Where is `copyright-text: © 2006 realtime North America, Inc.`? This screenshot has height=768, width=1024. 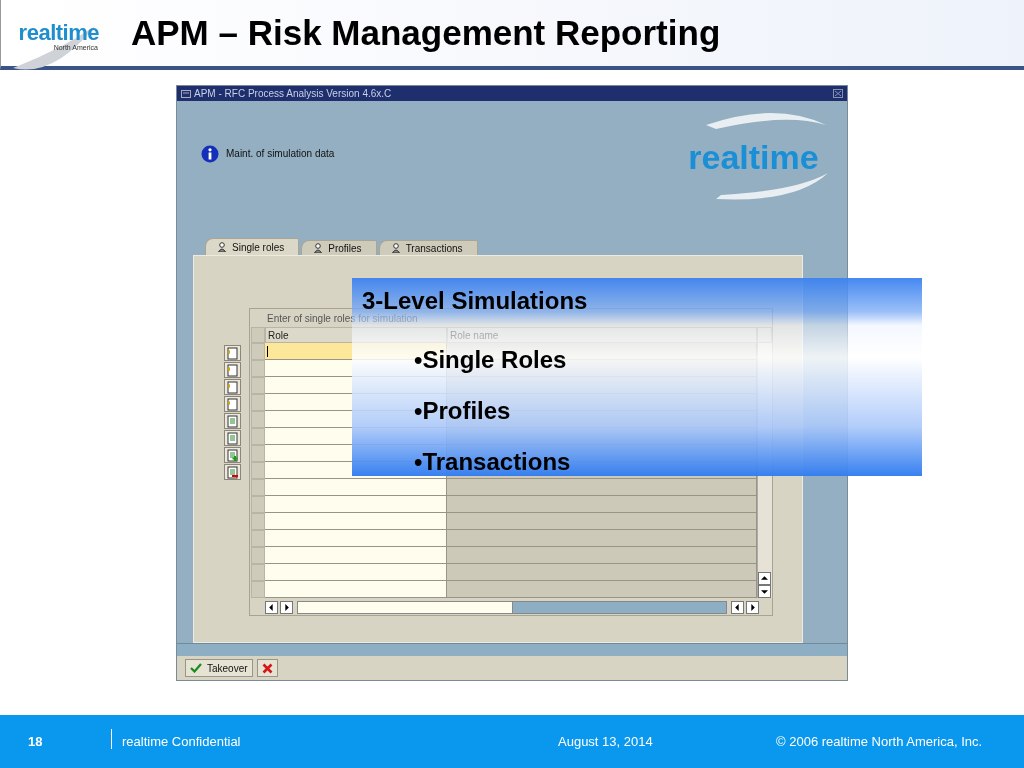 copyright-text: © 2006 realtime North America, Inc. is located at coordinates (879, 741).